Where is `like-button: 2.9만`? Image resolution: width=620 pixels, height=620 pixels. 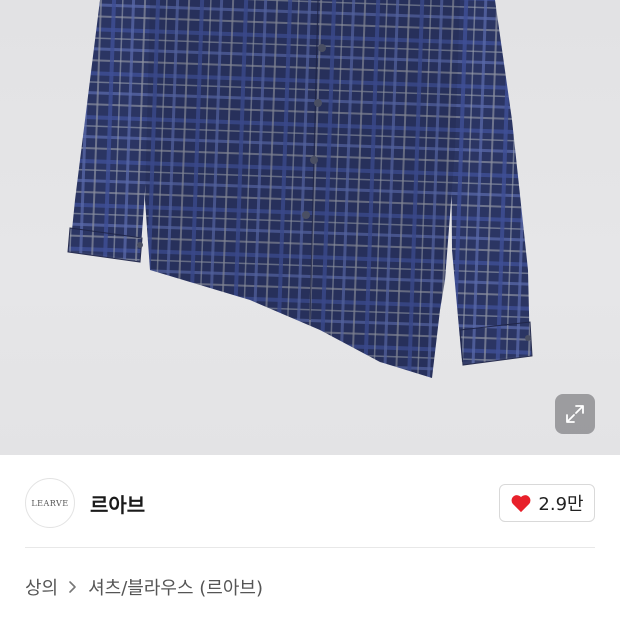
like-button: 2.9만 is located at coordinates (547, 503).